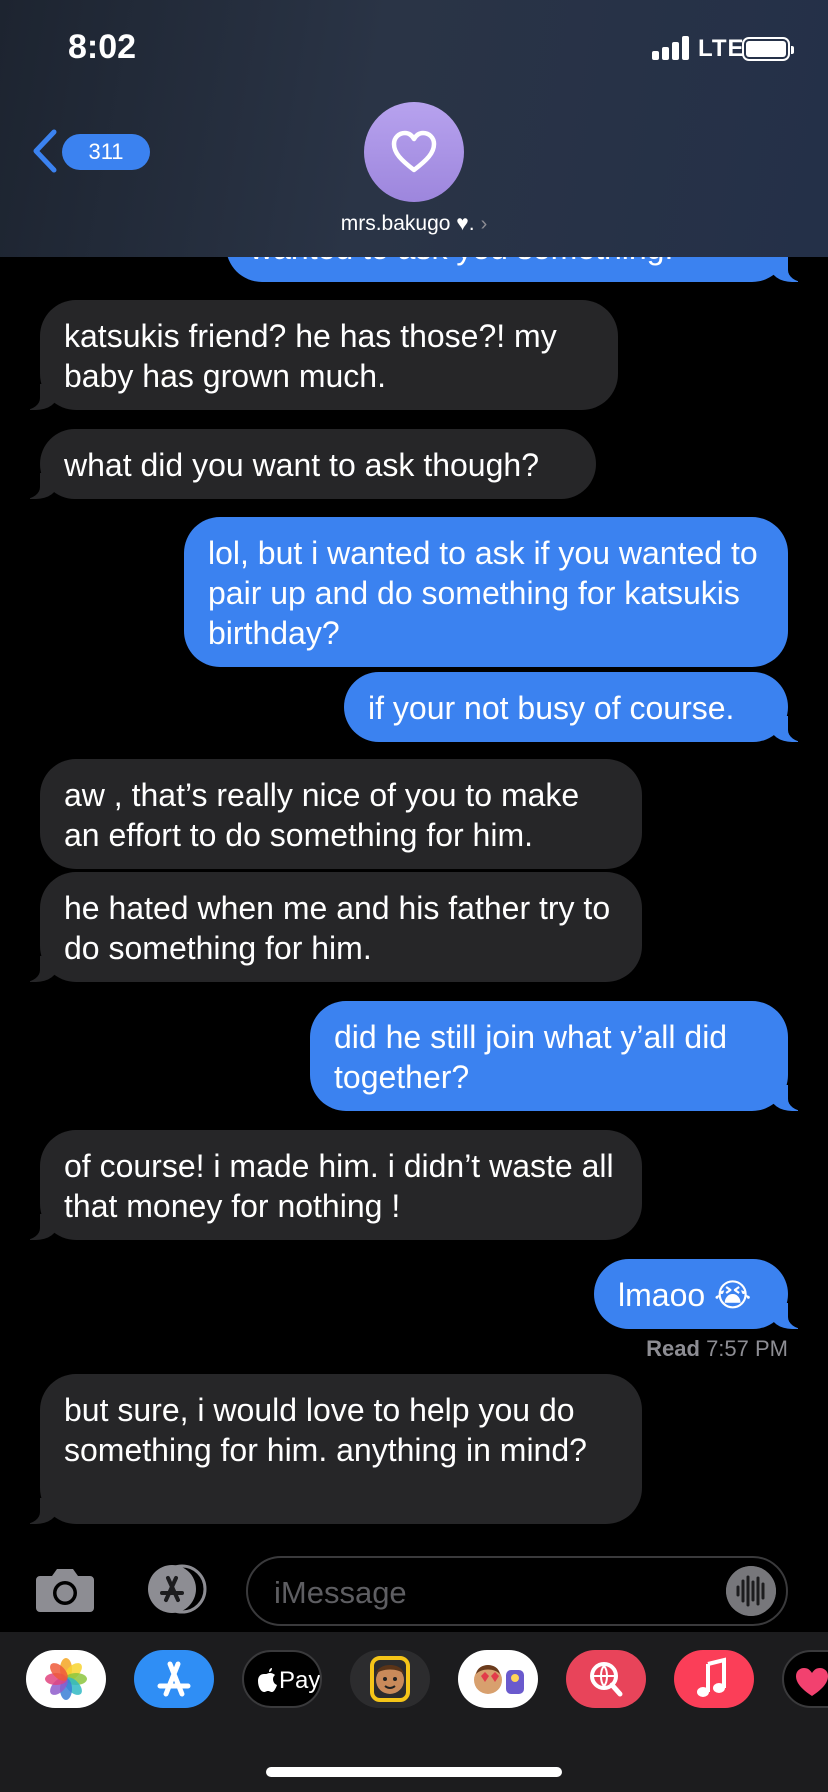  I want to click on photos-app-icon, so click(66, 1679).